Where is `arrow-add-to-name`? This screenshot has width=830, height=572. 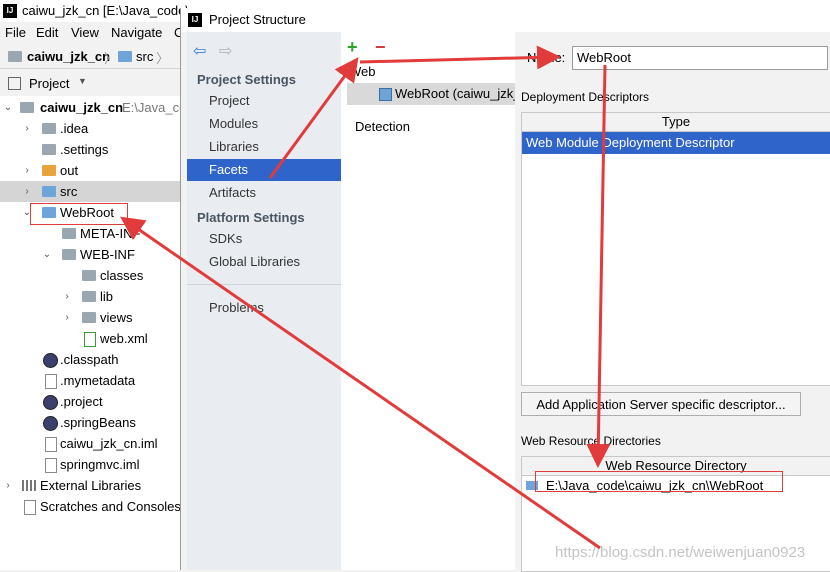 arrow-add-to-name is located at coordinates (460, 57).